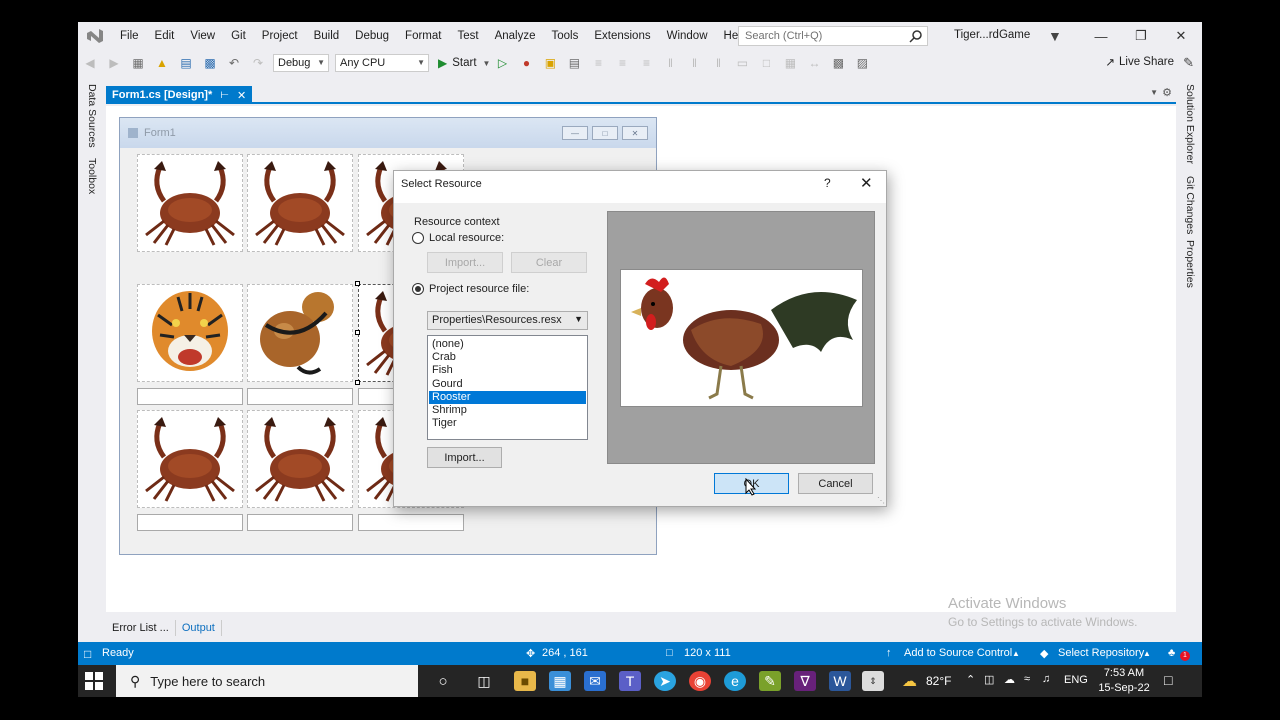 This screenshot has height=720, width=1280. Describe the element at coordinates (670, 63) in the screenshot. I see `align-tops-icon: ‖` at that location.